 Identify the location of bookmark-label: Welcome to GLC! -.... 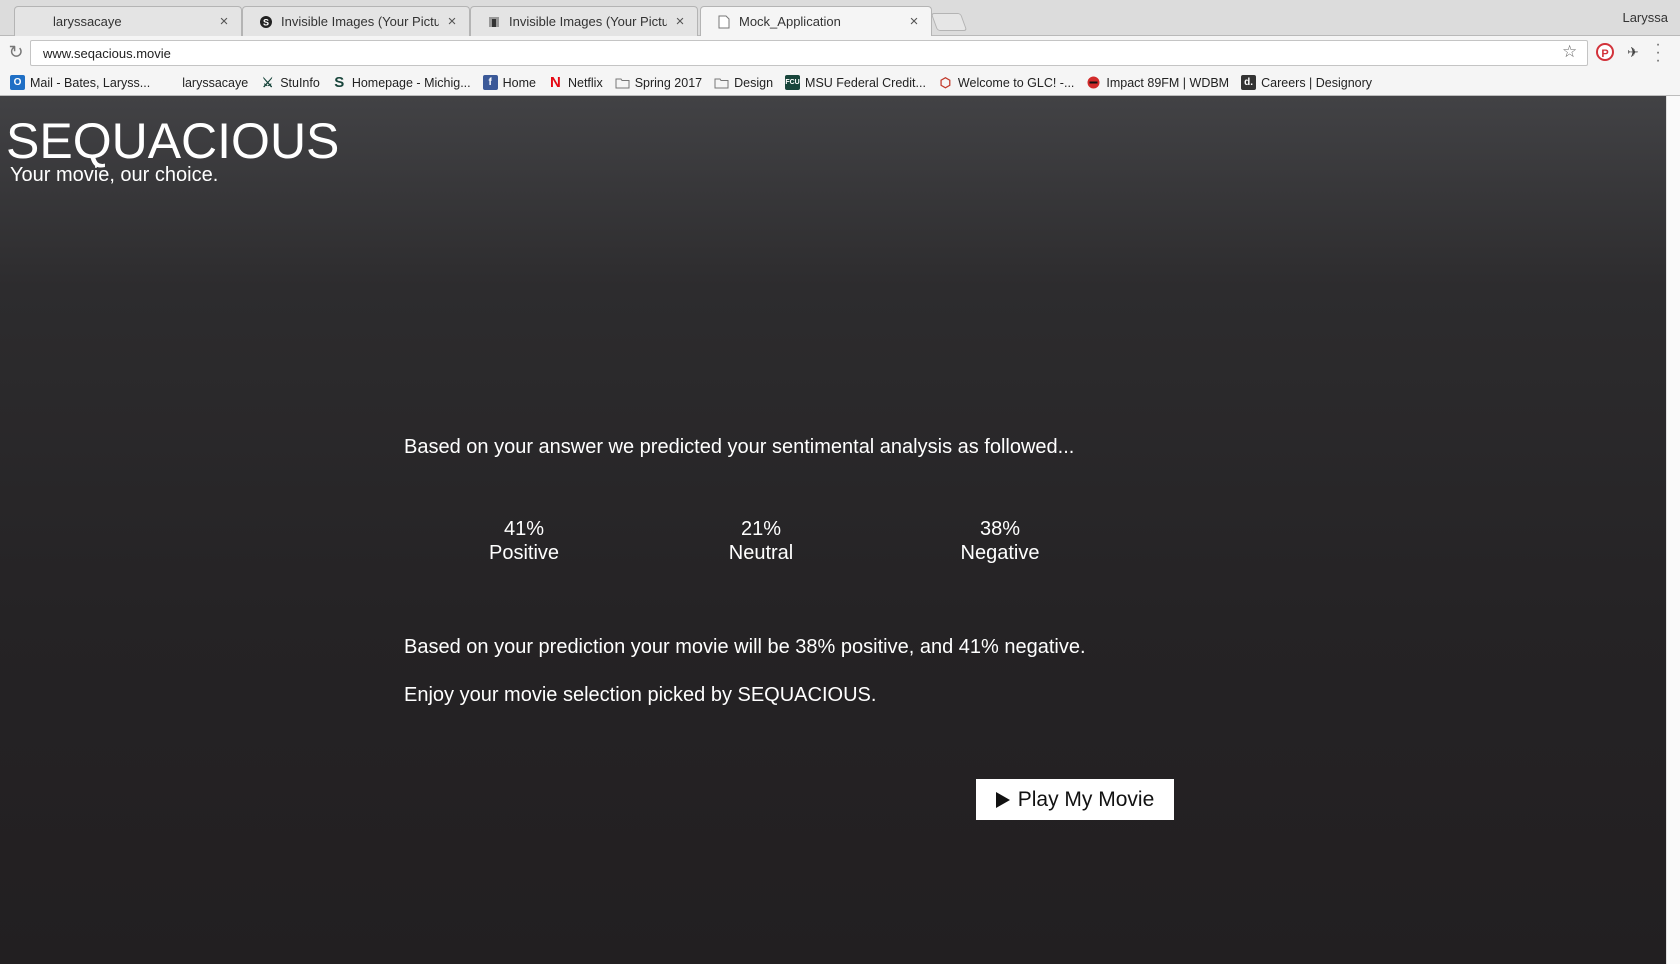
(1016, 82).